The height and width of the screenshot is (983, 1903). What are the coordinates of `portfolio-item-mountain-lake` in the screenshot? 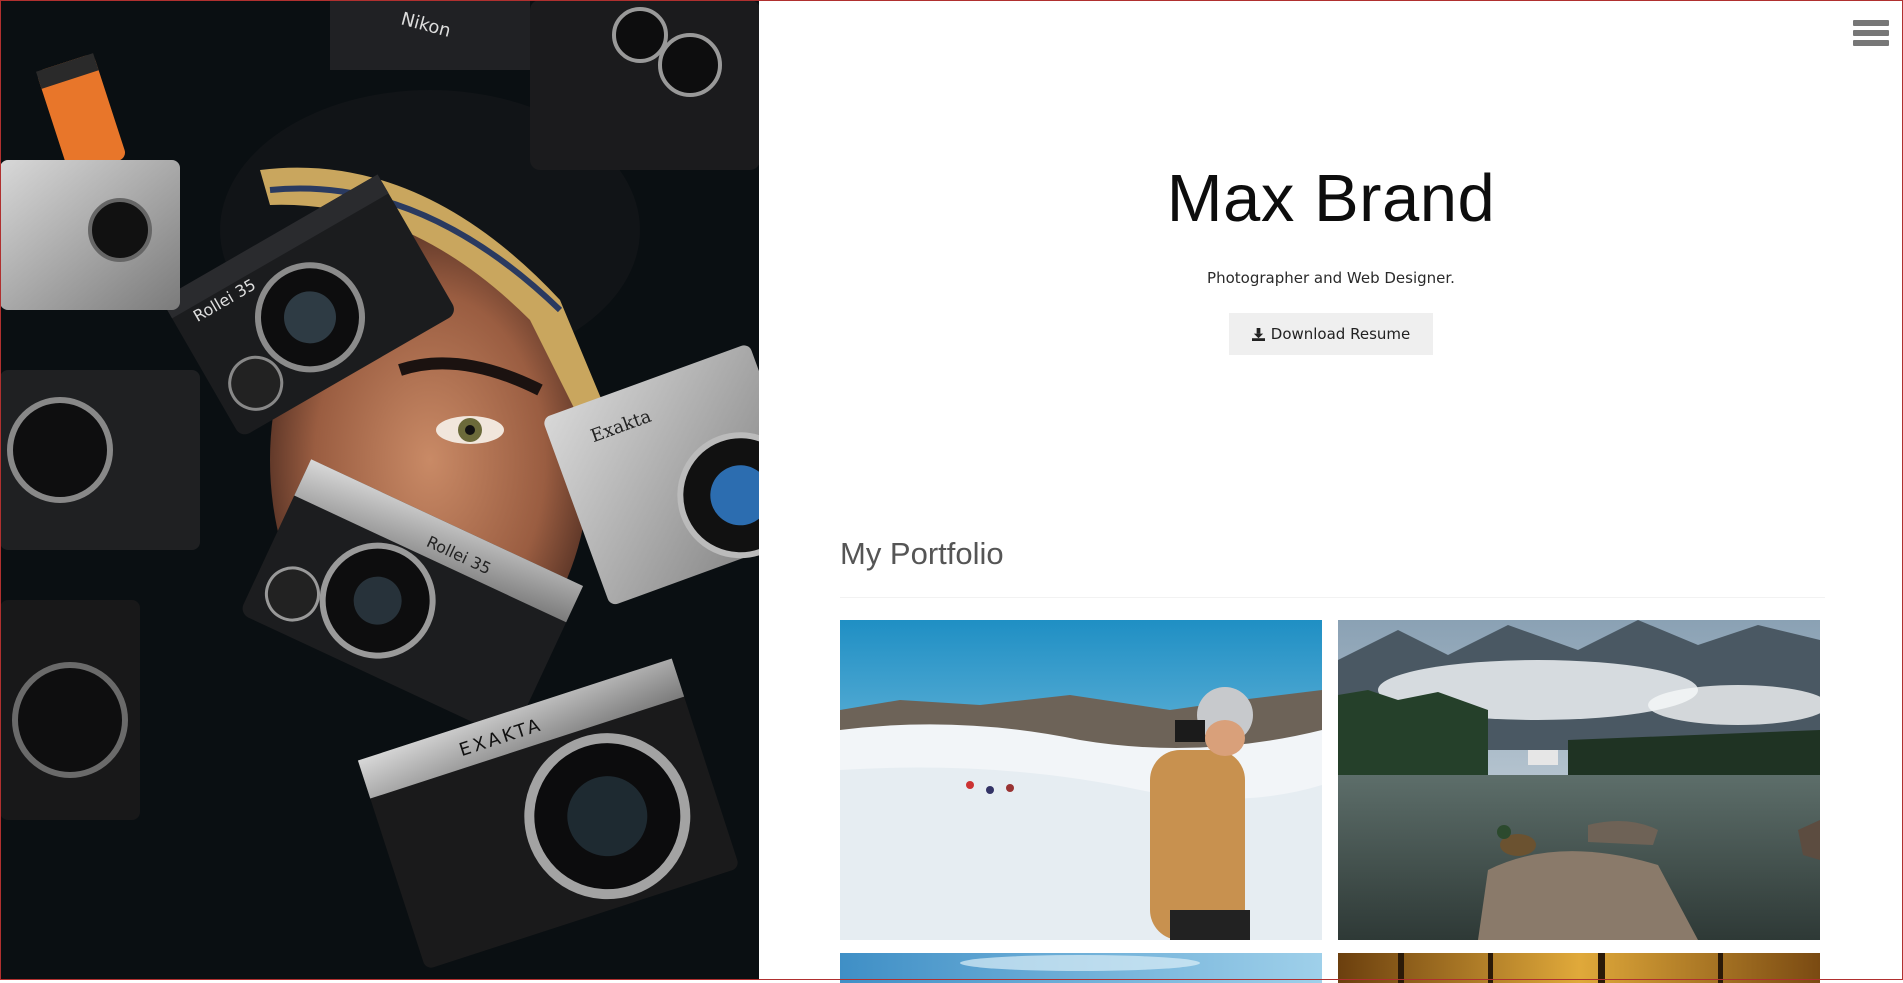 It's located at (1579, 780).